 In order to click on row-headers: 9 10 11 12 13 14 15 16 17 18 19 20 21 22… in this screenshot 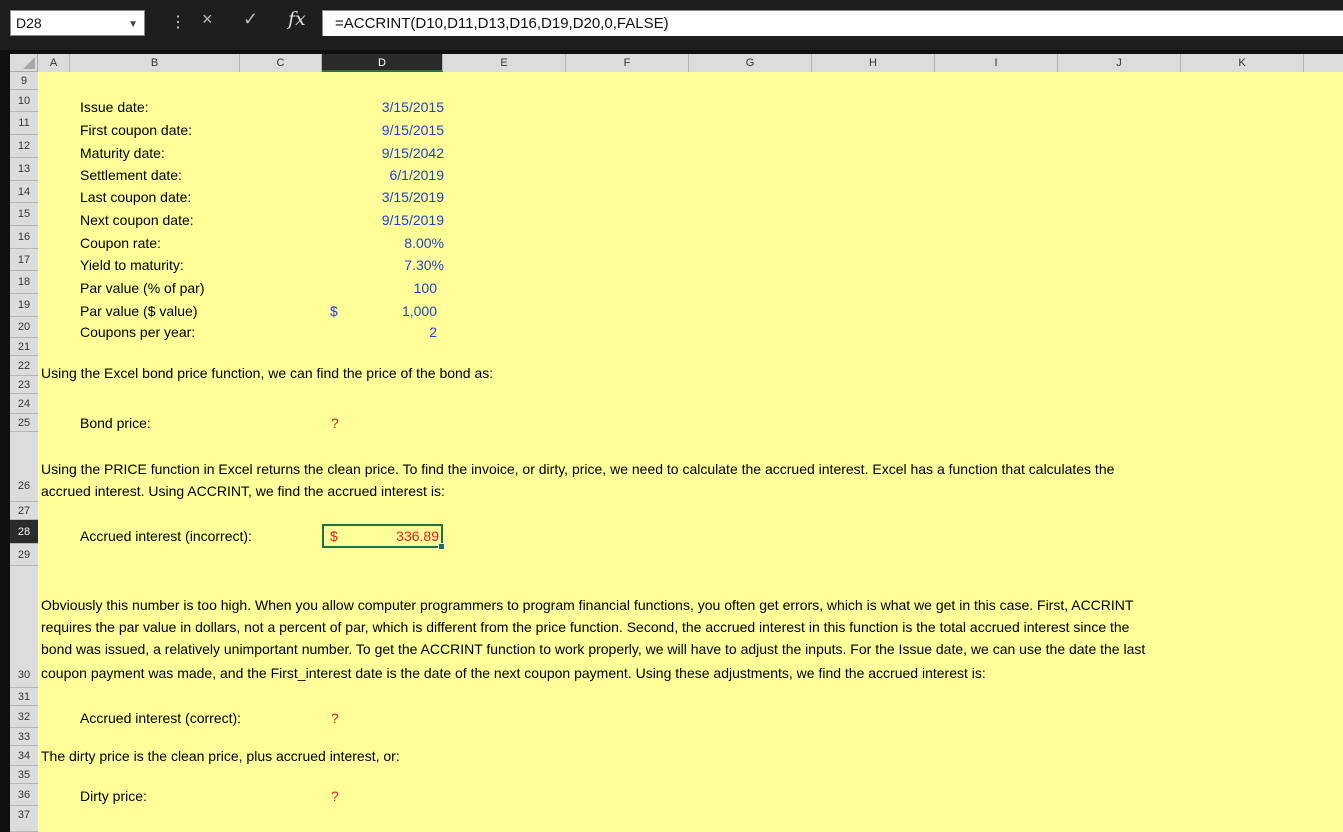, I will do `click(24, 452)`.